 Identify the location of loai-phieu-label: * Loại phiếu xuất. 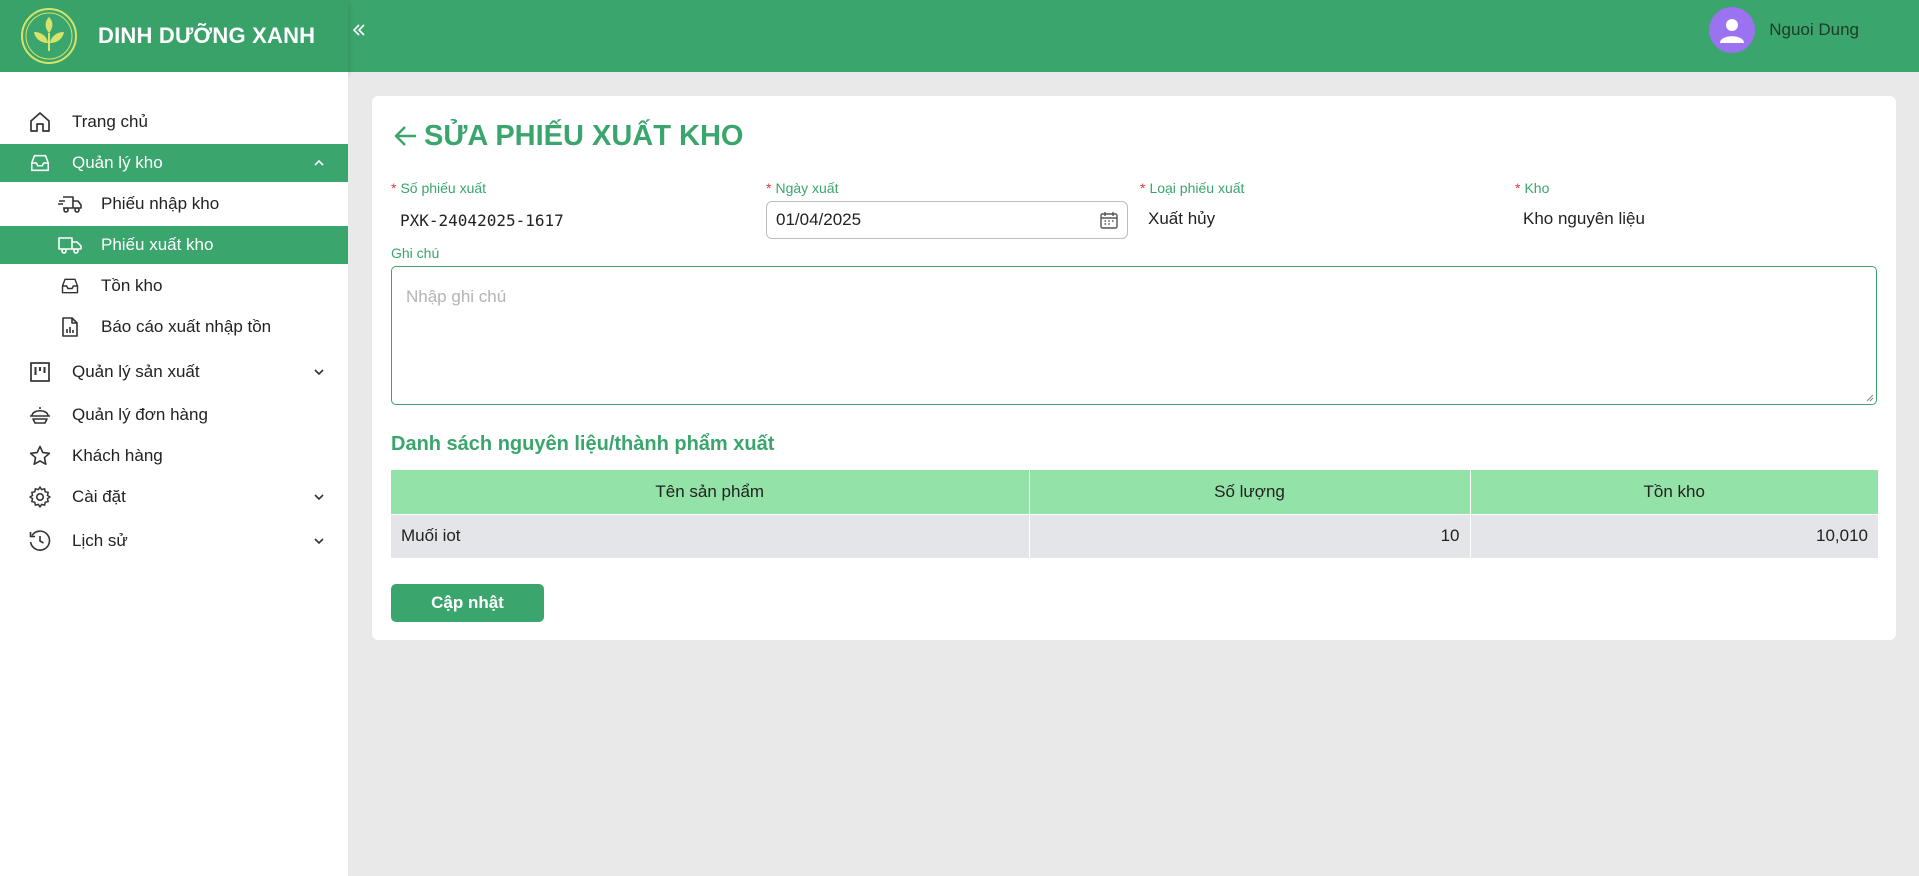
(1192, 188).